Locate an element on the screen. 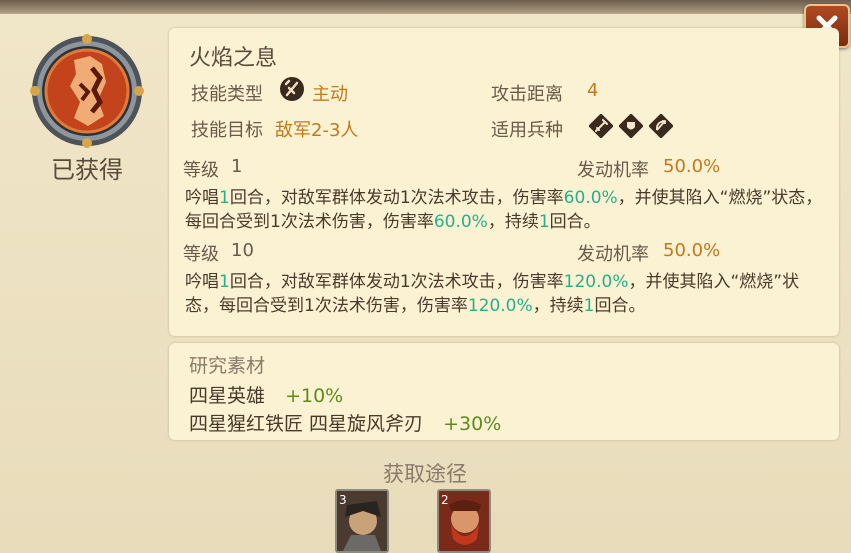 The width and height of the screenshot is (851, 553). skill-type-value: 主动 is located at coordinates (330, 94).